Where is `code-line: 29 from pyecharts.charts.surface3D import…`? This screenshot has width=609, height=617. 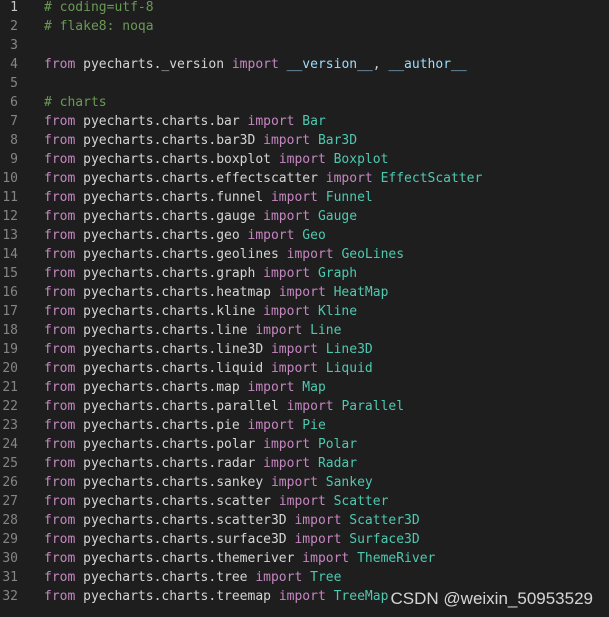 code-line: 29 from pyecharts.charts.surface3D import… is located at coordinates (304, 539).